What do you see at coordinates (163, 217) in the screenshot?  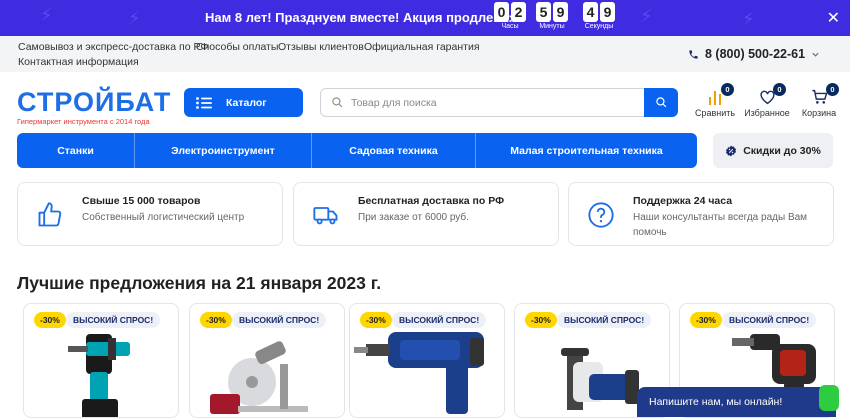 I see `feature-description: Собственный логистический центр` at bounding box center [163, 217].